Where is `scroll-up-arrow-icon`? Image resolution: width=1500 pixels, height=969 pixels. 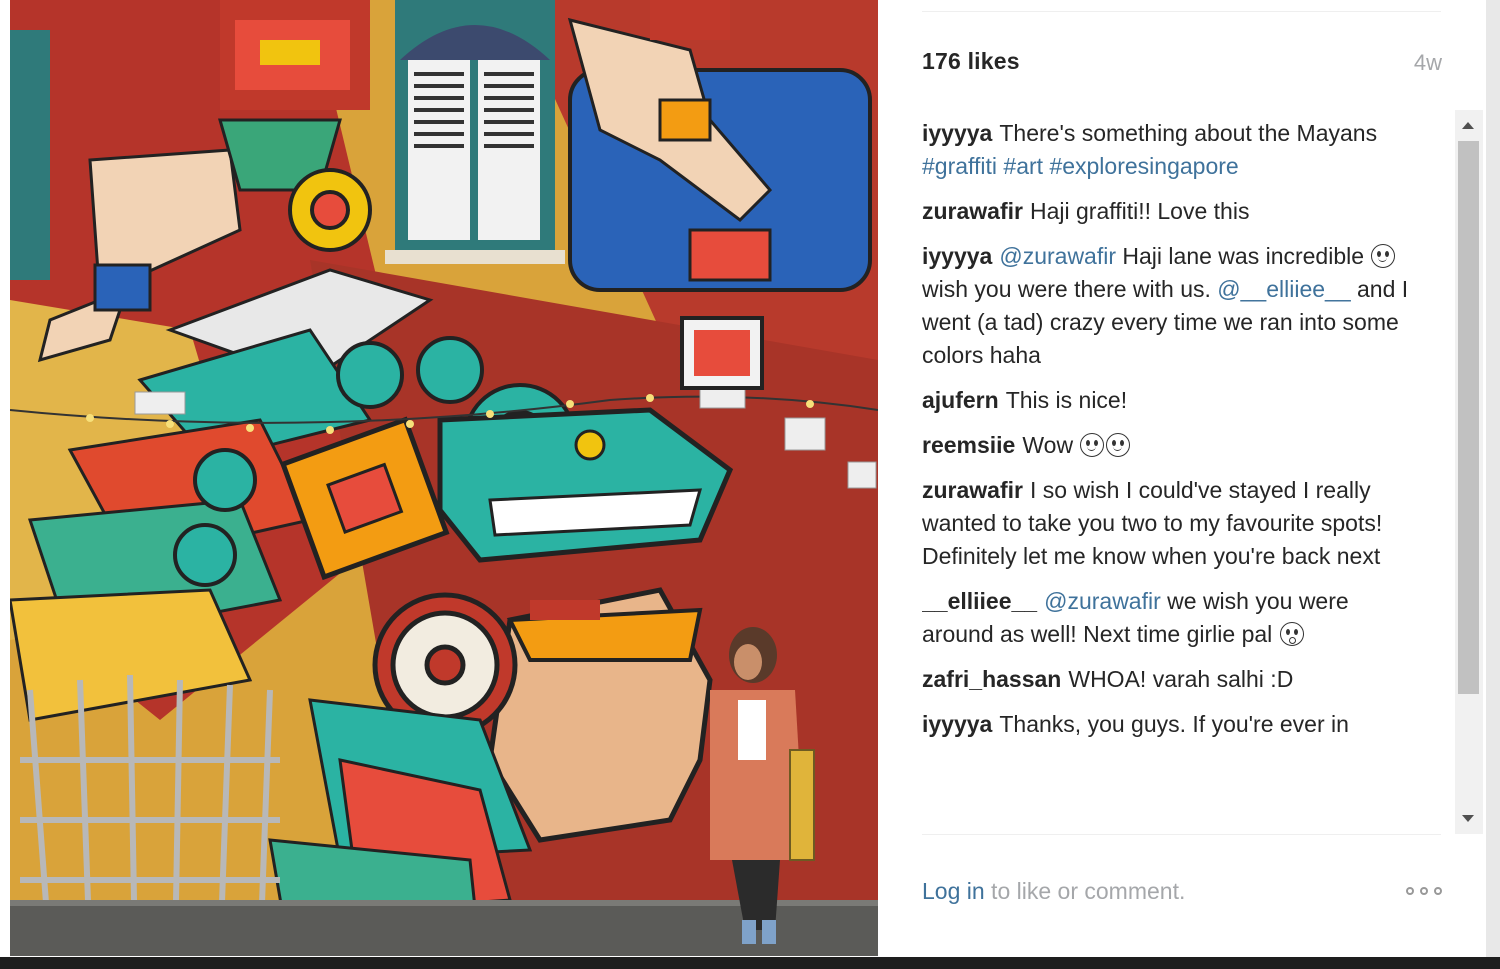
scroll-up-arrow-icon is located at coordinates (1468, 125).